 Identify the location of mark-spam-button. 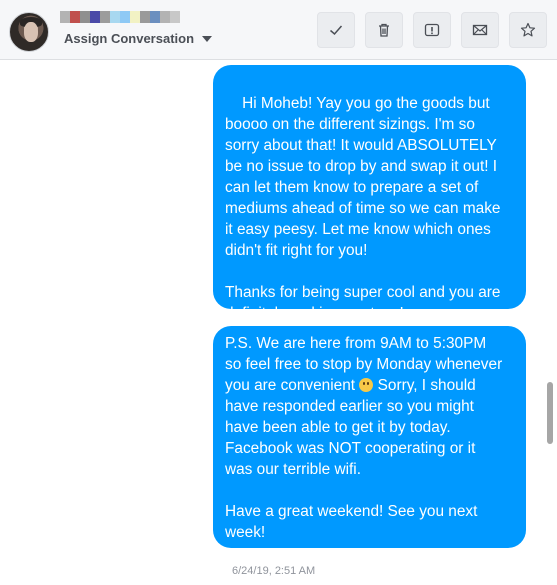
(432, 30).